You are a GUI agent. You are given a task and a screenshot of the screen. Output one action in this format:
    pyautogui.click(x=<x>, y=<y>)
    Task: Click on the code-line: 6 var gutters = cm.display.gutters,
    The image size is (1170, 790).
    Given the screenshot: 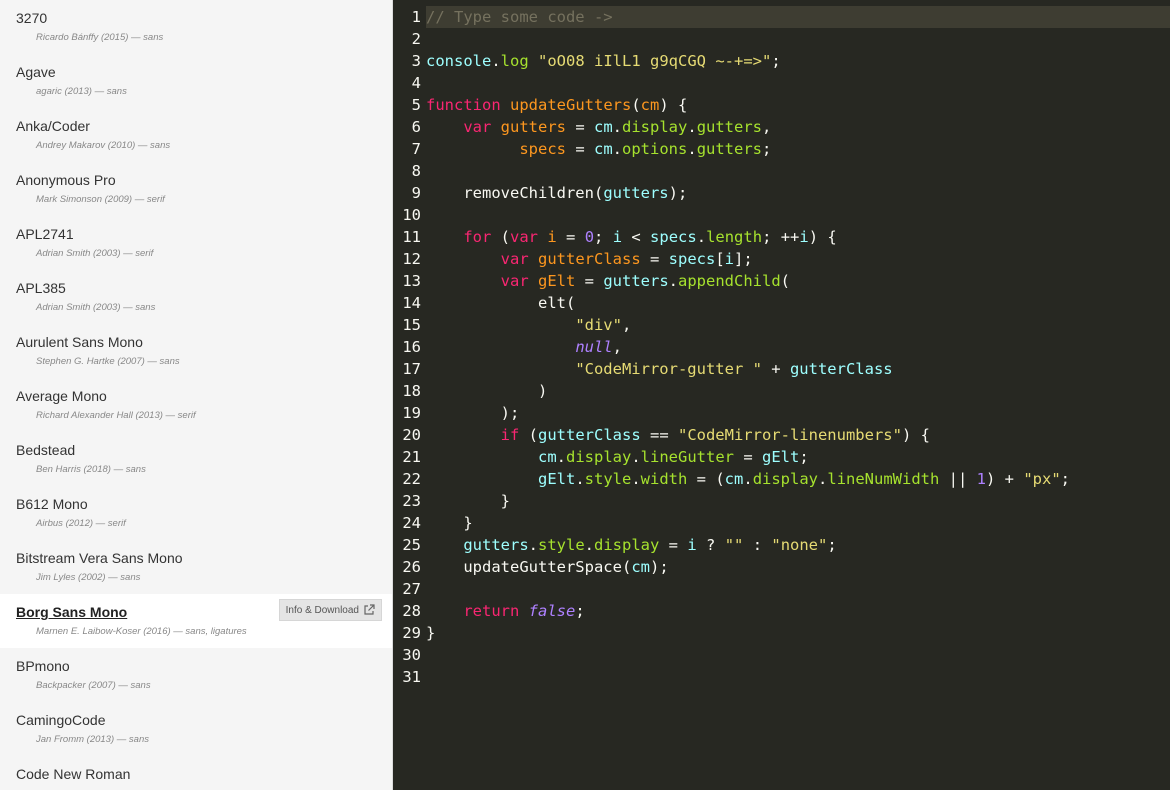 What is the action you would take?
    pyautogui.click(x=781, y=127)
    